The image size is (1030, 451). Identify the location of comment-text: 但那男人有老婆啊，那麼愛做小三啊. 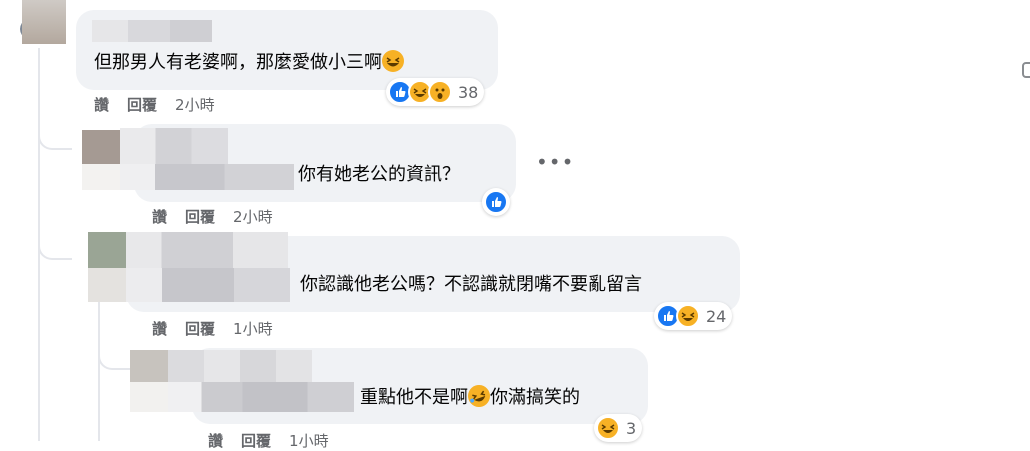
(249, 62).